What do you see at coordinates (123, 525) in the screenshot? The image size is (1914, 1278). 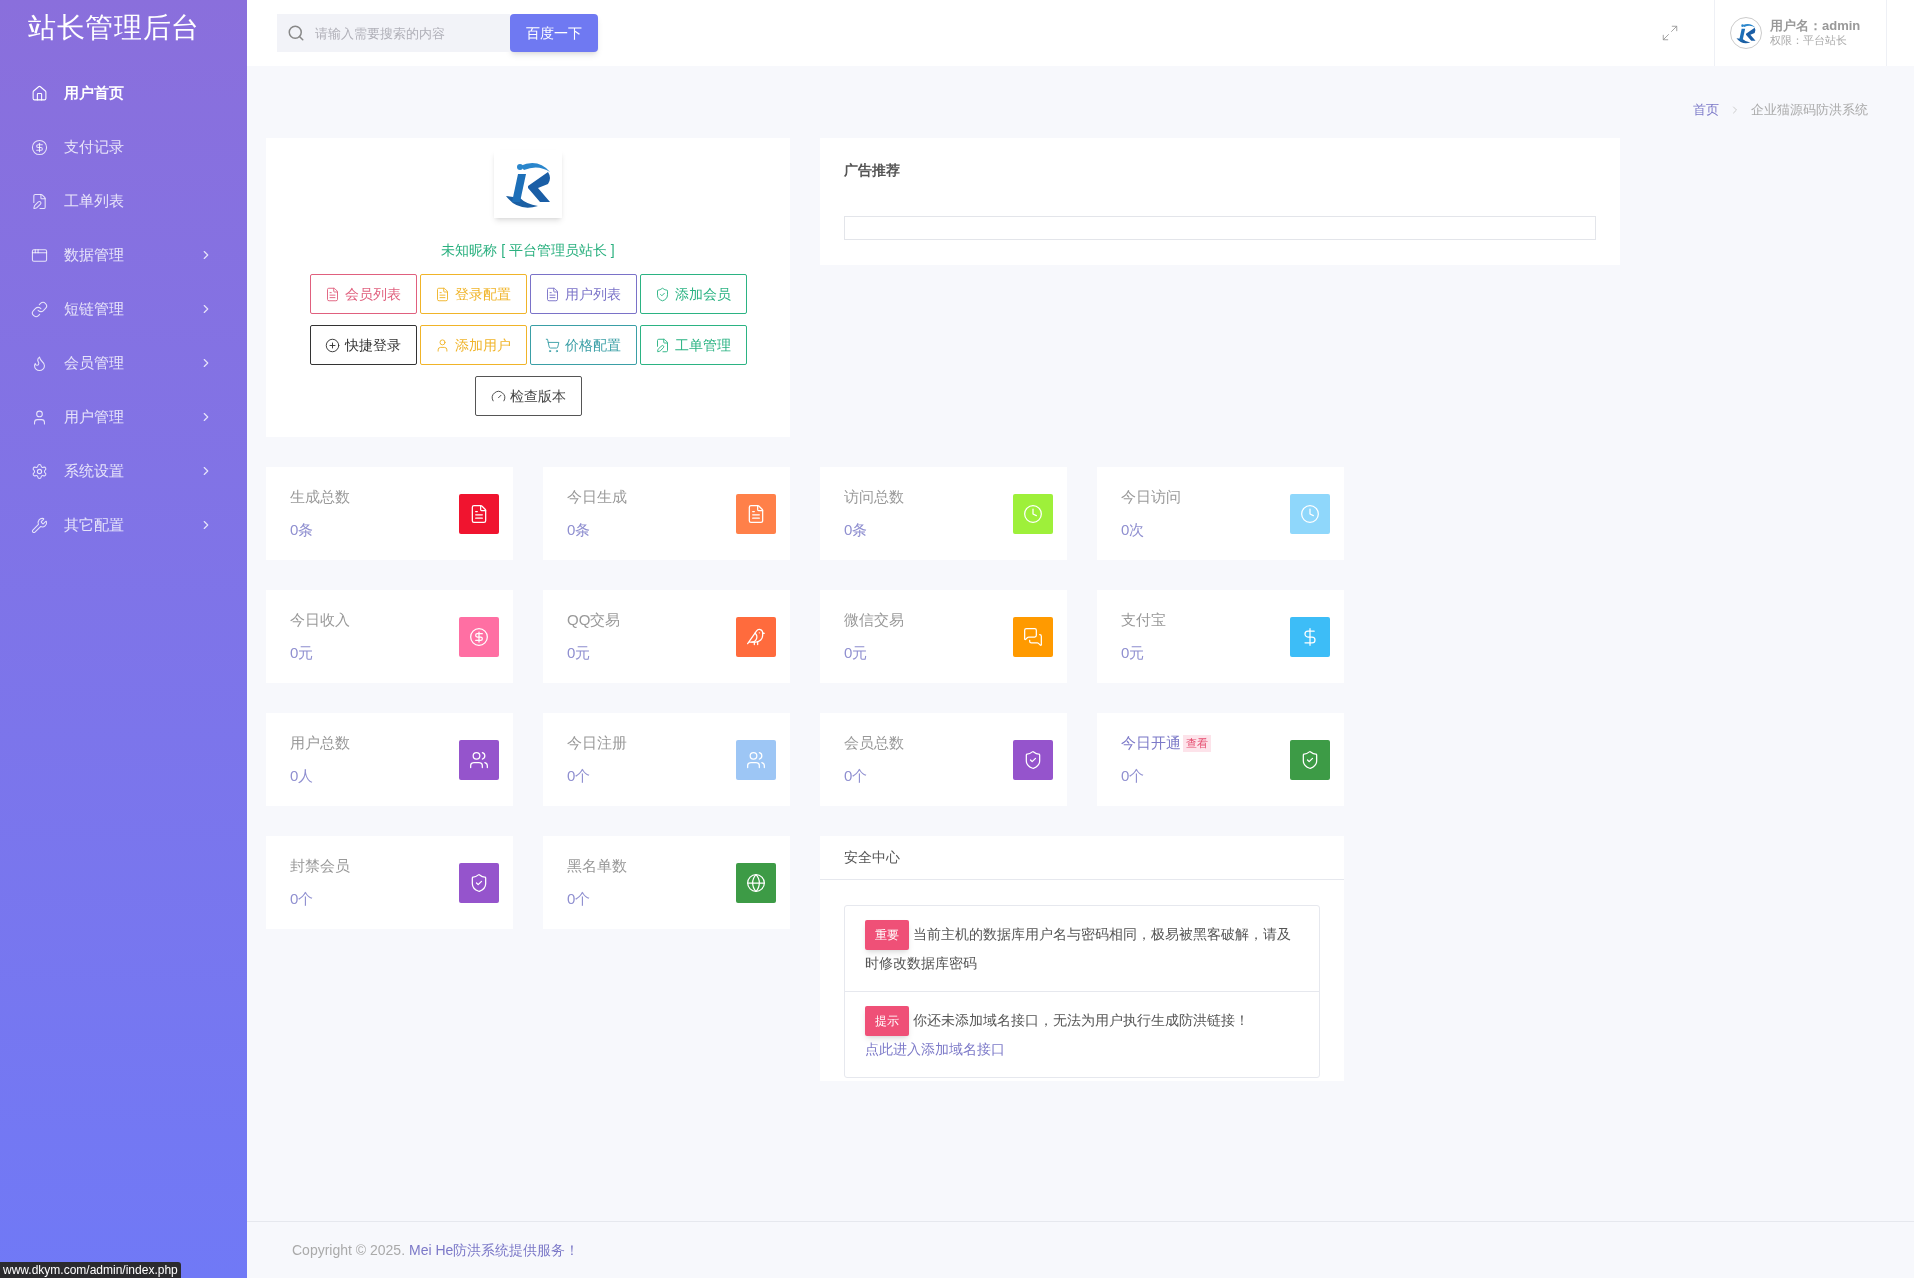 I see `menu-item: 其它配置` at bounding box center [123, 525].